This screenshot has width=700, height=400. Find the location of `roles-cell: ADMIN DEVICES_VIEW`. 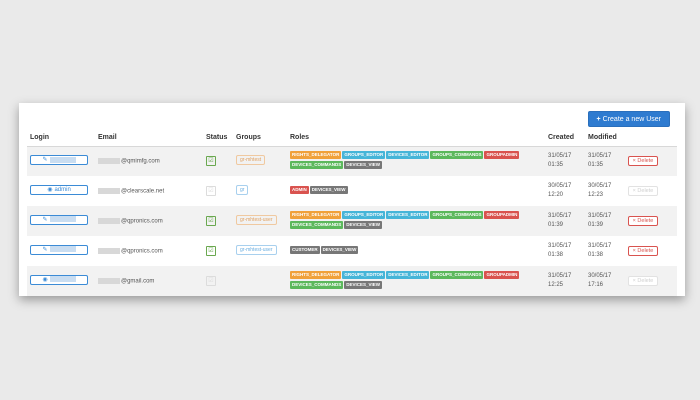

roles-cell: ADMIN DEVICES_VIEW is located at coordinates (416, 191).